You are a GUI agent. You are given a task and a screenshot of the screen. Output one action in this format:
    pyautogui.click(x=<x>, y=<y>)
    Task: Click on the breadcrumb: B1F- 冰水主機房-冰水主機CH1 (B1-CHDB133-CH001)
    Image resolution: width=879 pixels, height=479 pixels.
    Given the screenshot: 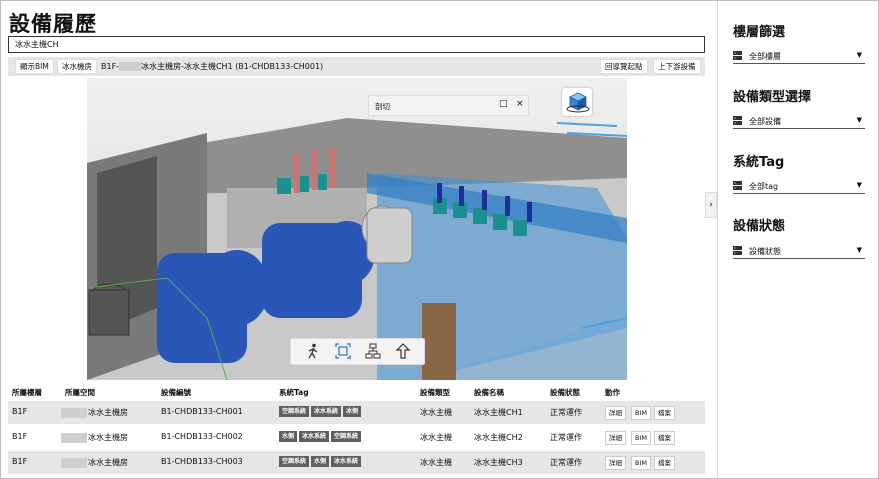 What is the action you would take?
    pyautogui.click(x=212, y=66)
    